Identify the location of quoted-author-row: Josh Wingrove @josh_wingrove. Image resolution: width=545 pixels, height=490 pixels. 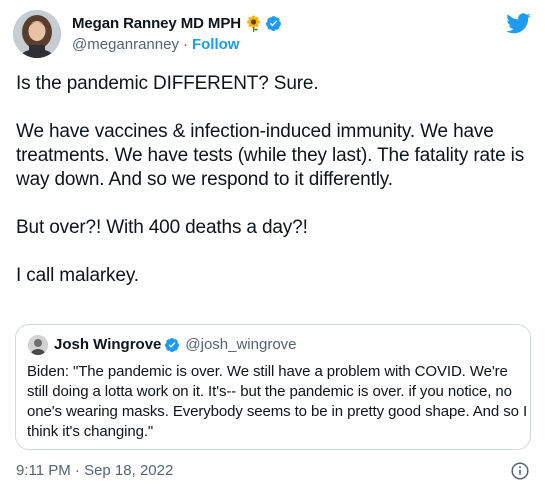
(175, 344).